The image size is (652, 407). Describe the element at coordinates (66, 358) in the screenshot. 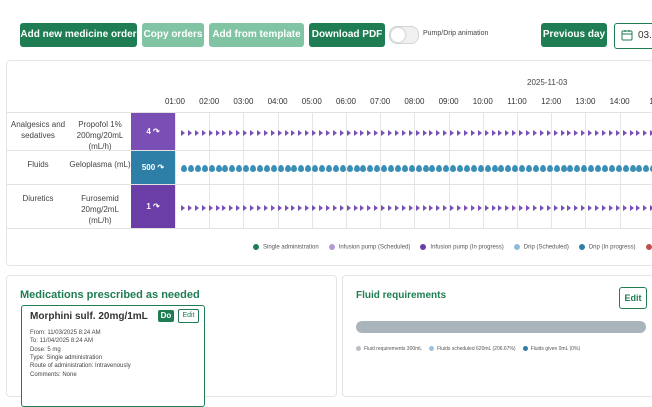

I see `prn-type: Type: Single administration` at that location.